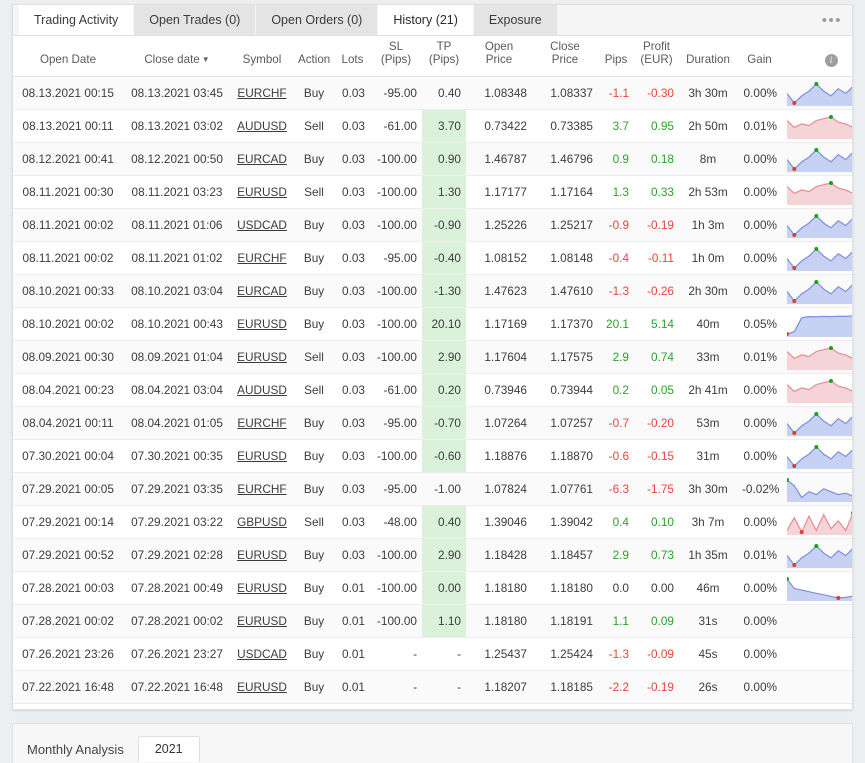 The image size is (865, 763). I want to click on column-header-pips: Pips, so click(616, 56).